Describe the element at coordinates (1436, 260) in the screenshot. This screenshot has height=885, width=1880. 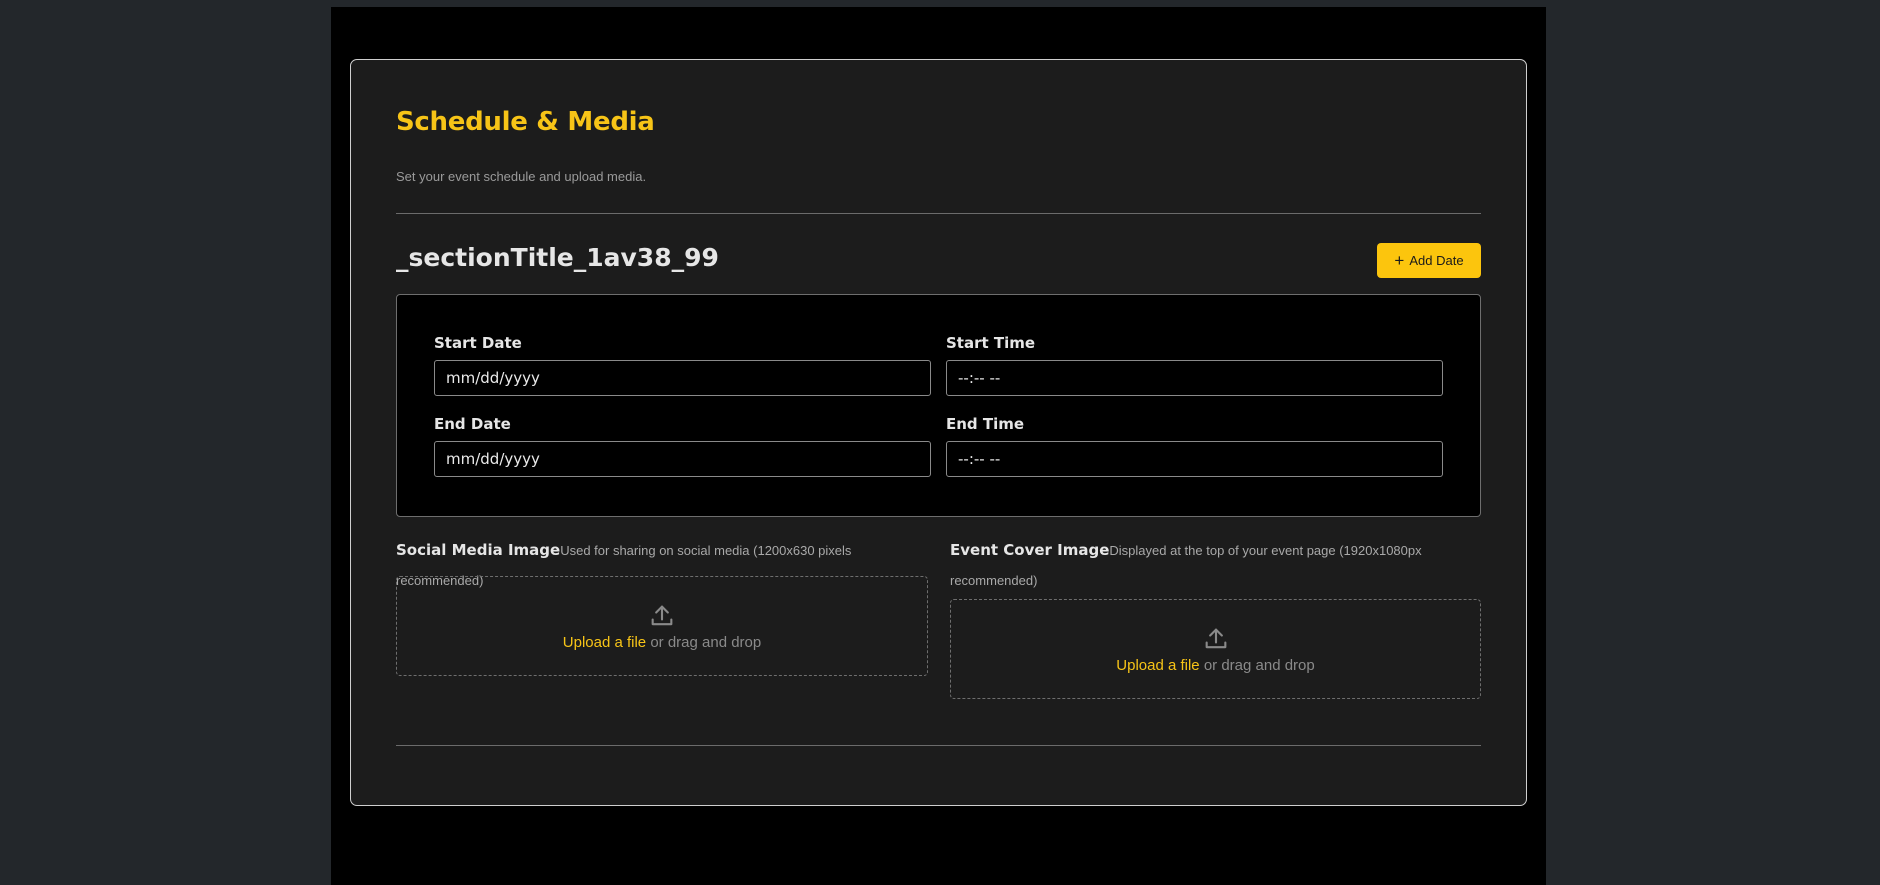
I see `add-date-label: Add Date` at that location.